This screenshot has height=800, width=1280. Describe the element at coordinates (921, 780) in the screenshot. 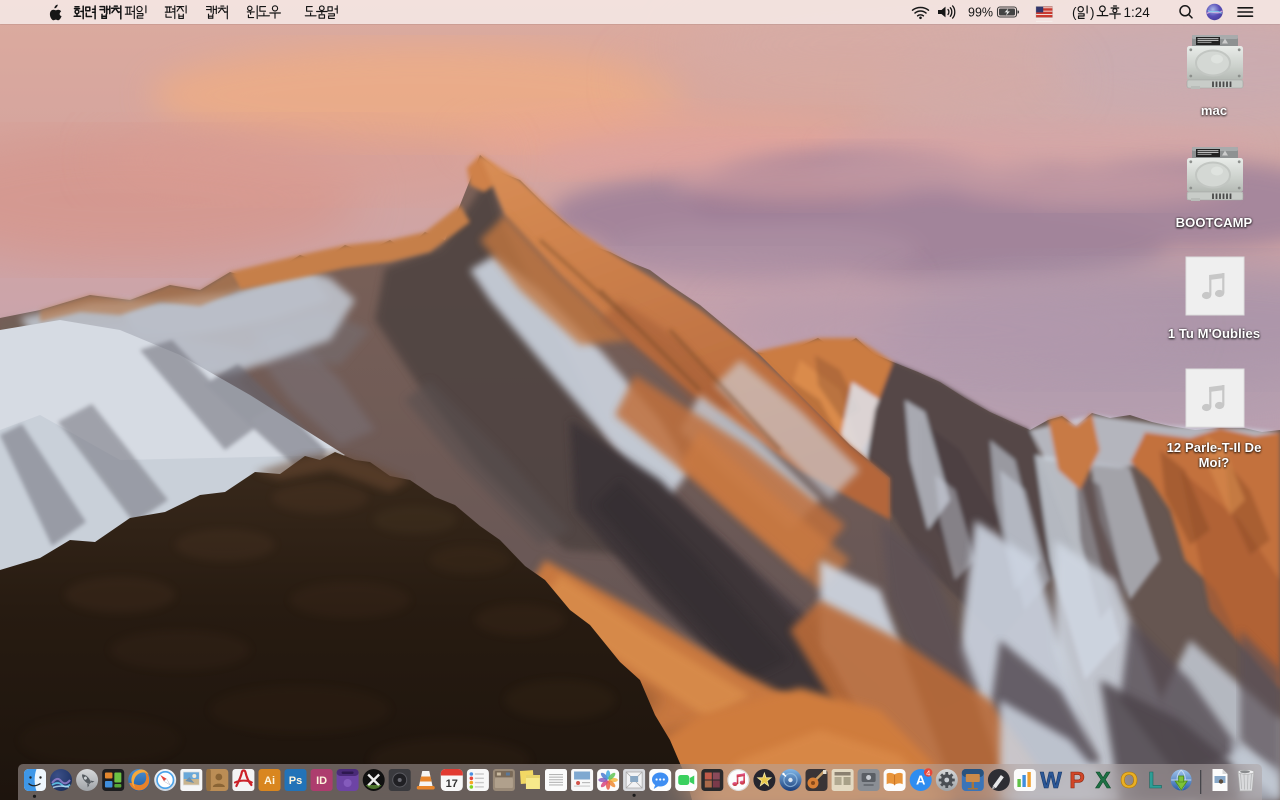

I see `svg-text: A` at that location.